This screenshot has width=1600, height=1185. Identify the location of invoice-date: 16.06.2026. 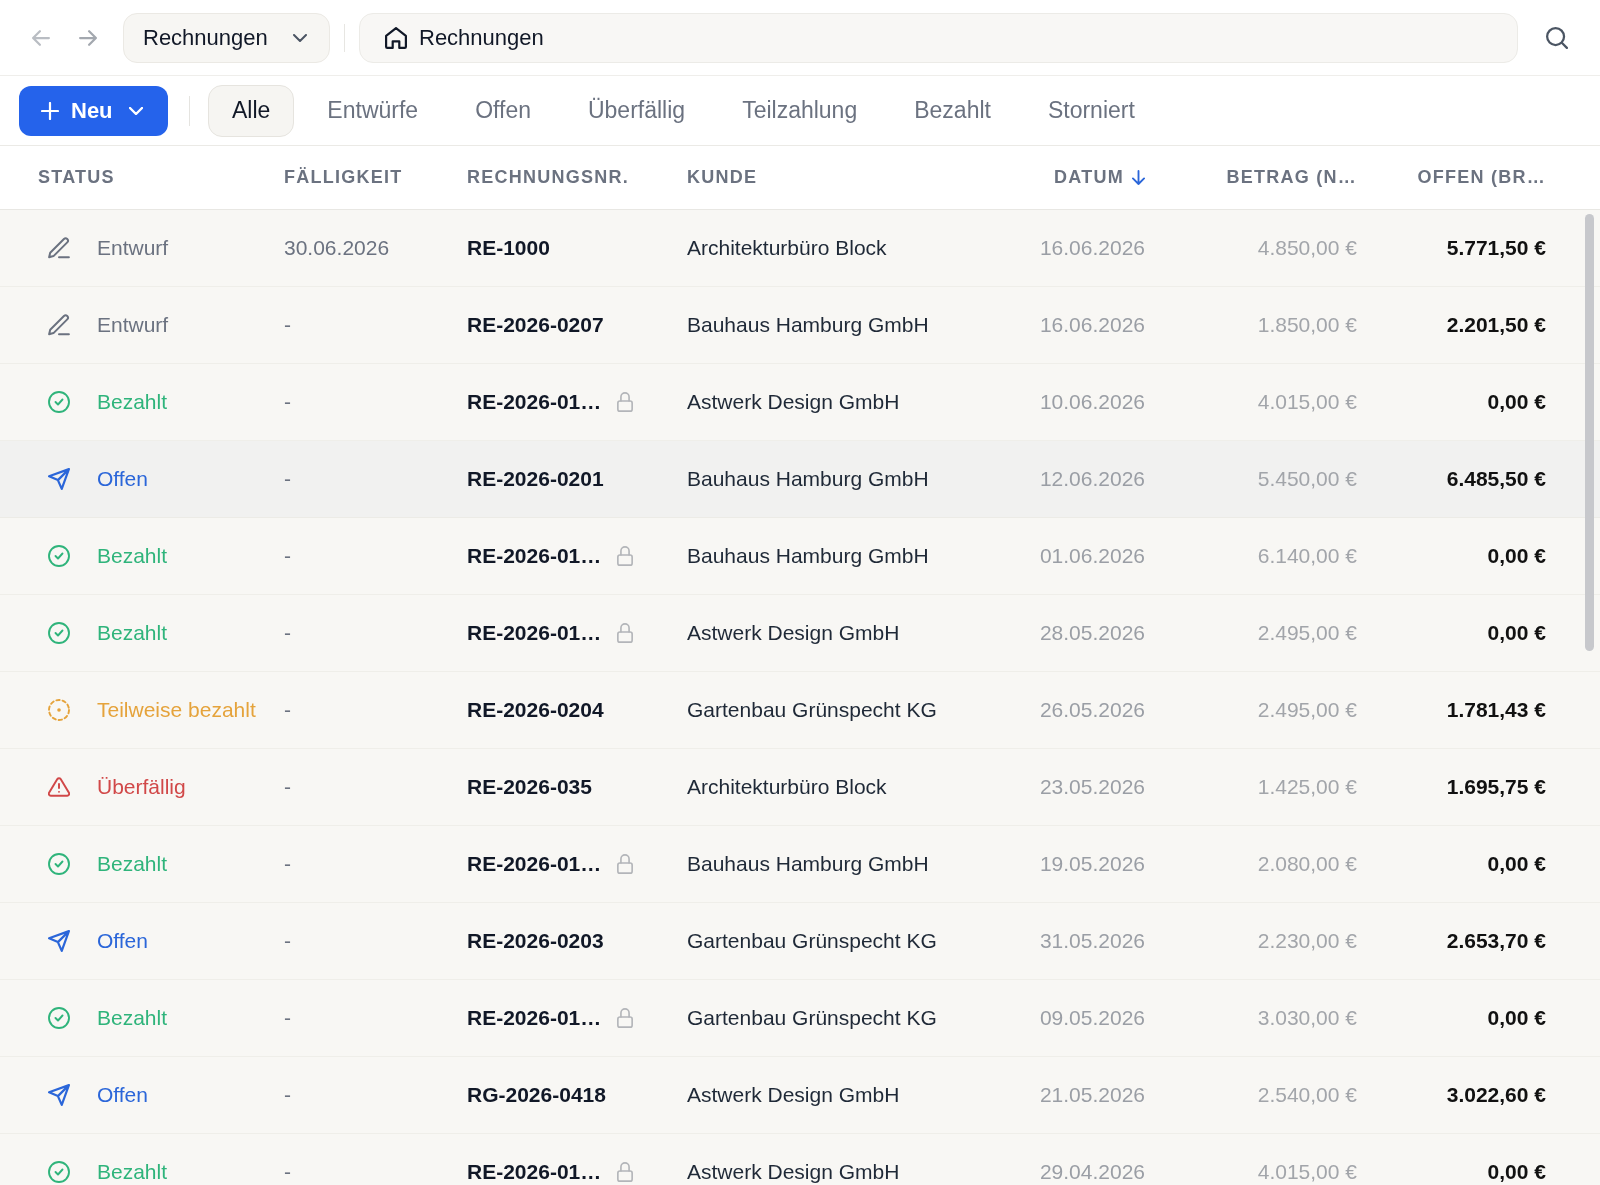
(1092, 248).